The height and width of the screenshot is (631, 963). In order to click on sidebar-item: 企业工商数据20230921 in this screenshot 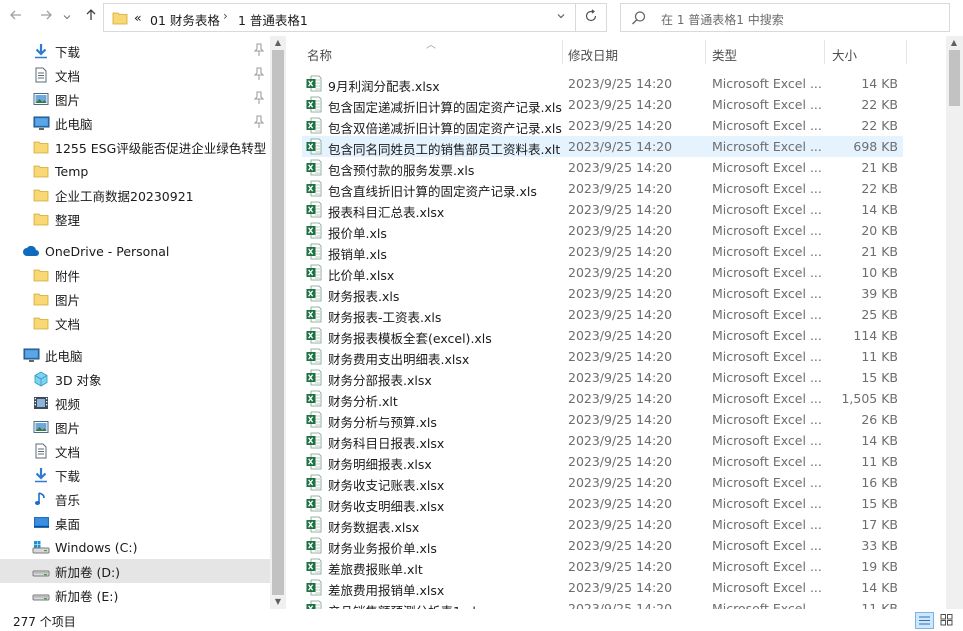, I will do `click(135, 195)`.